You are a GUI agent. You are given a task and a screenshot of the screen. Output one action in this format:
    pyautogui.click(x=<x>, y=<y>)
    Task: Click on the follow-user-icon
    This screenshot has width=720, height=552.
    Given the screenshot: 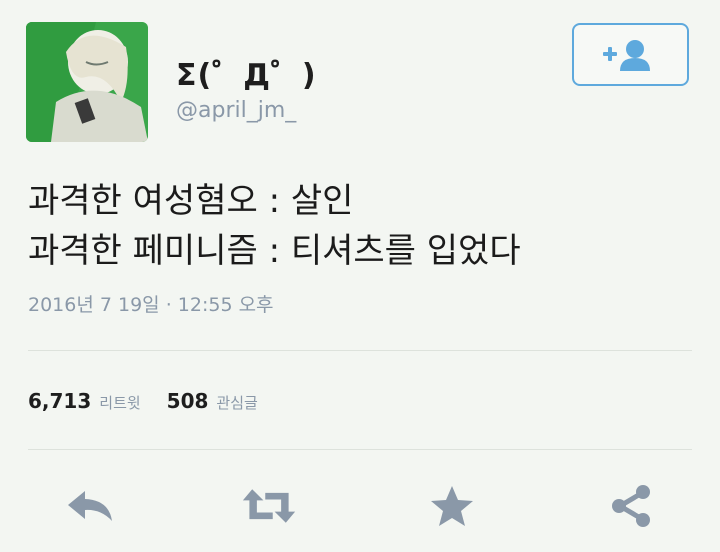 What is the action you would take?
    pyautogui.click(x=626, y=55)
    